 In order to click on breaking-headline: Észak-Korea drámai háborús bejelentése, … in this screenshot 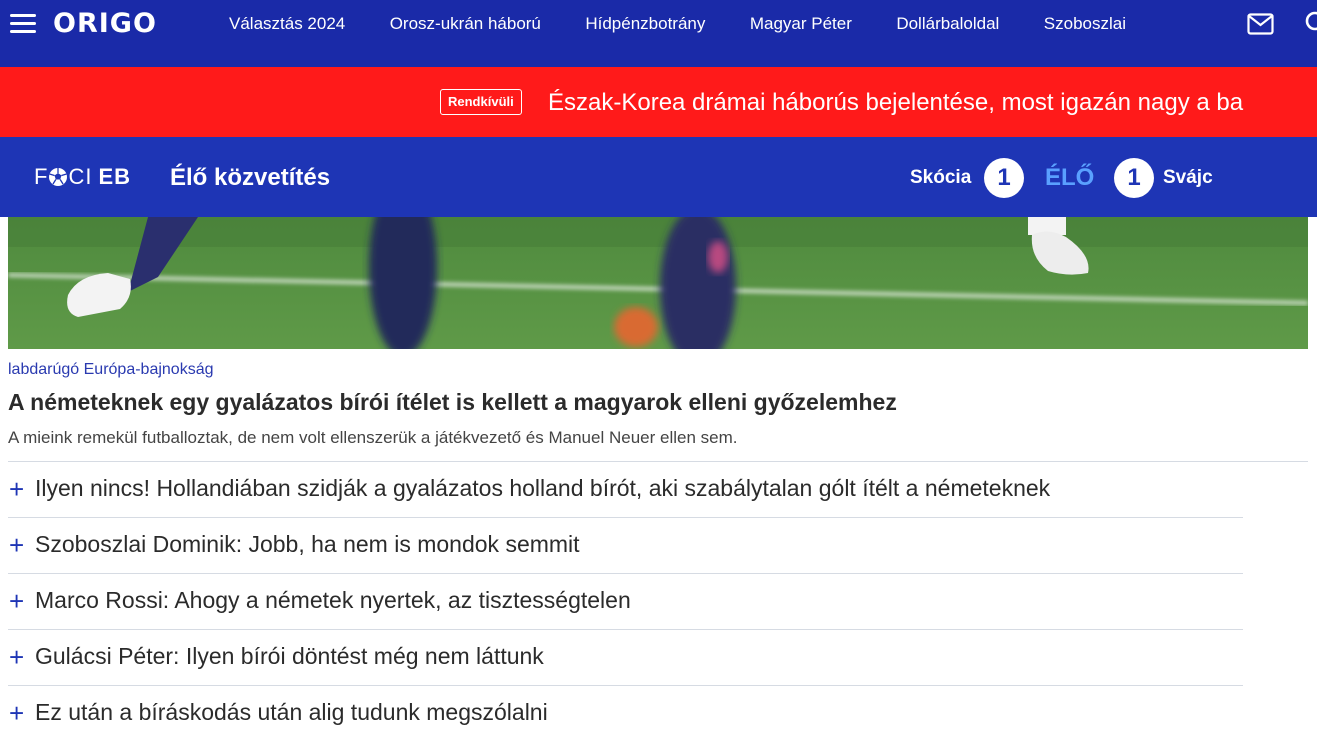, I will do `click(895, 103)`.